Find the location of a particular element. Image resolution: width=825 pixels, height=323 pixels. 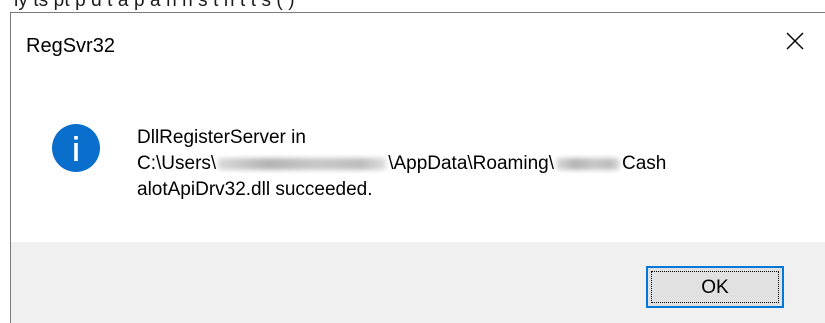

background-partial-text: ly ts pt p d t a p a n n s t n t t s ( ) is located at coordinates (154, 5).